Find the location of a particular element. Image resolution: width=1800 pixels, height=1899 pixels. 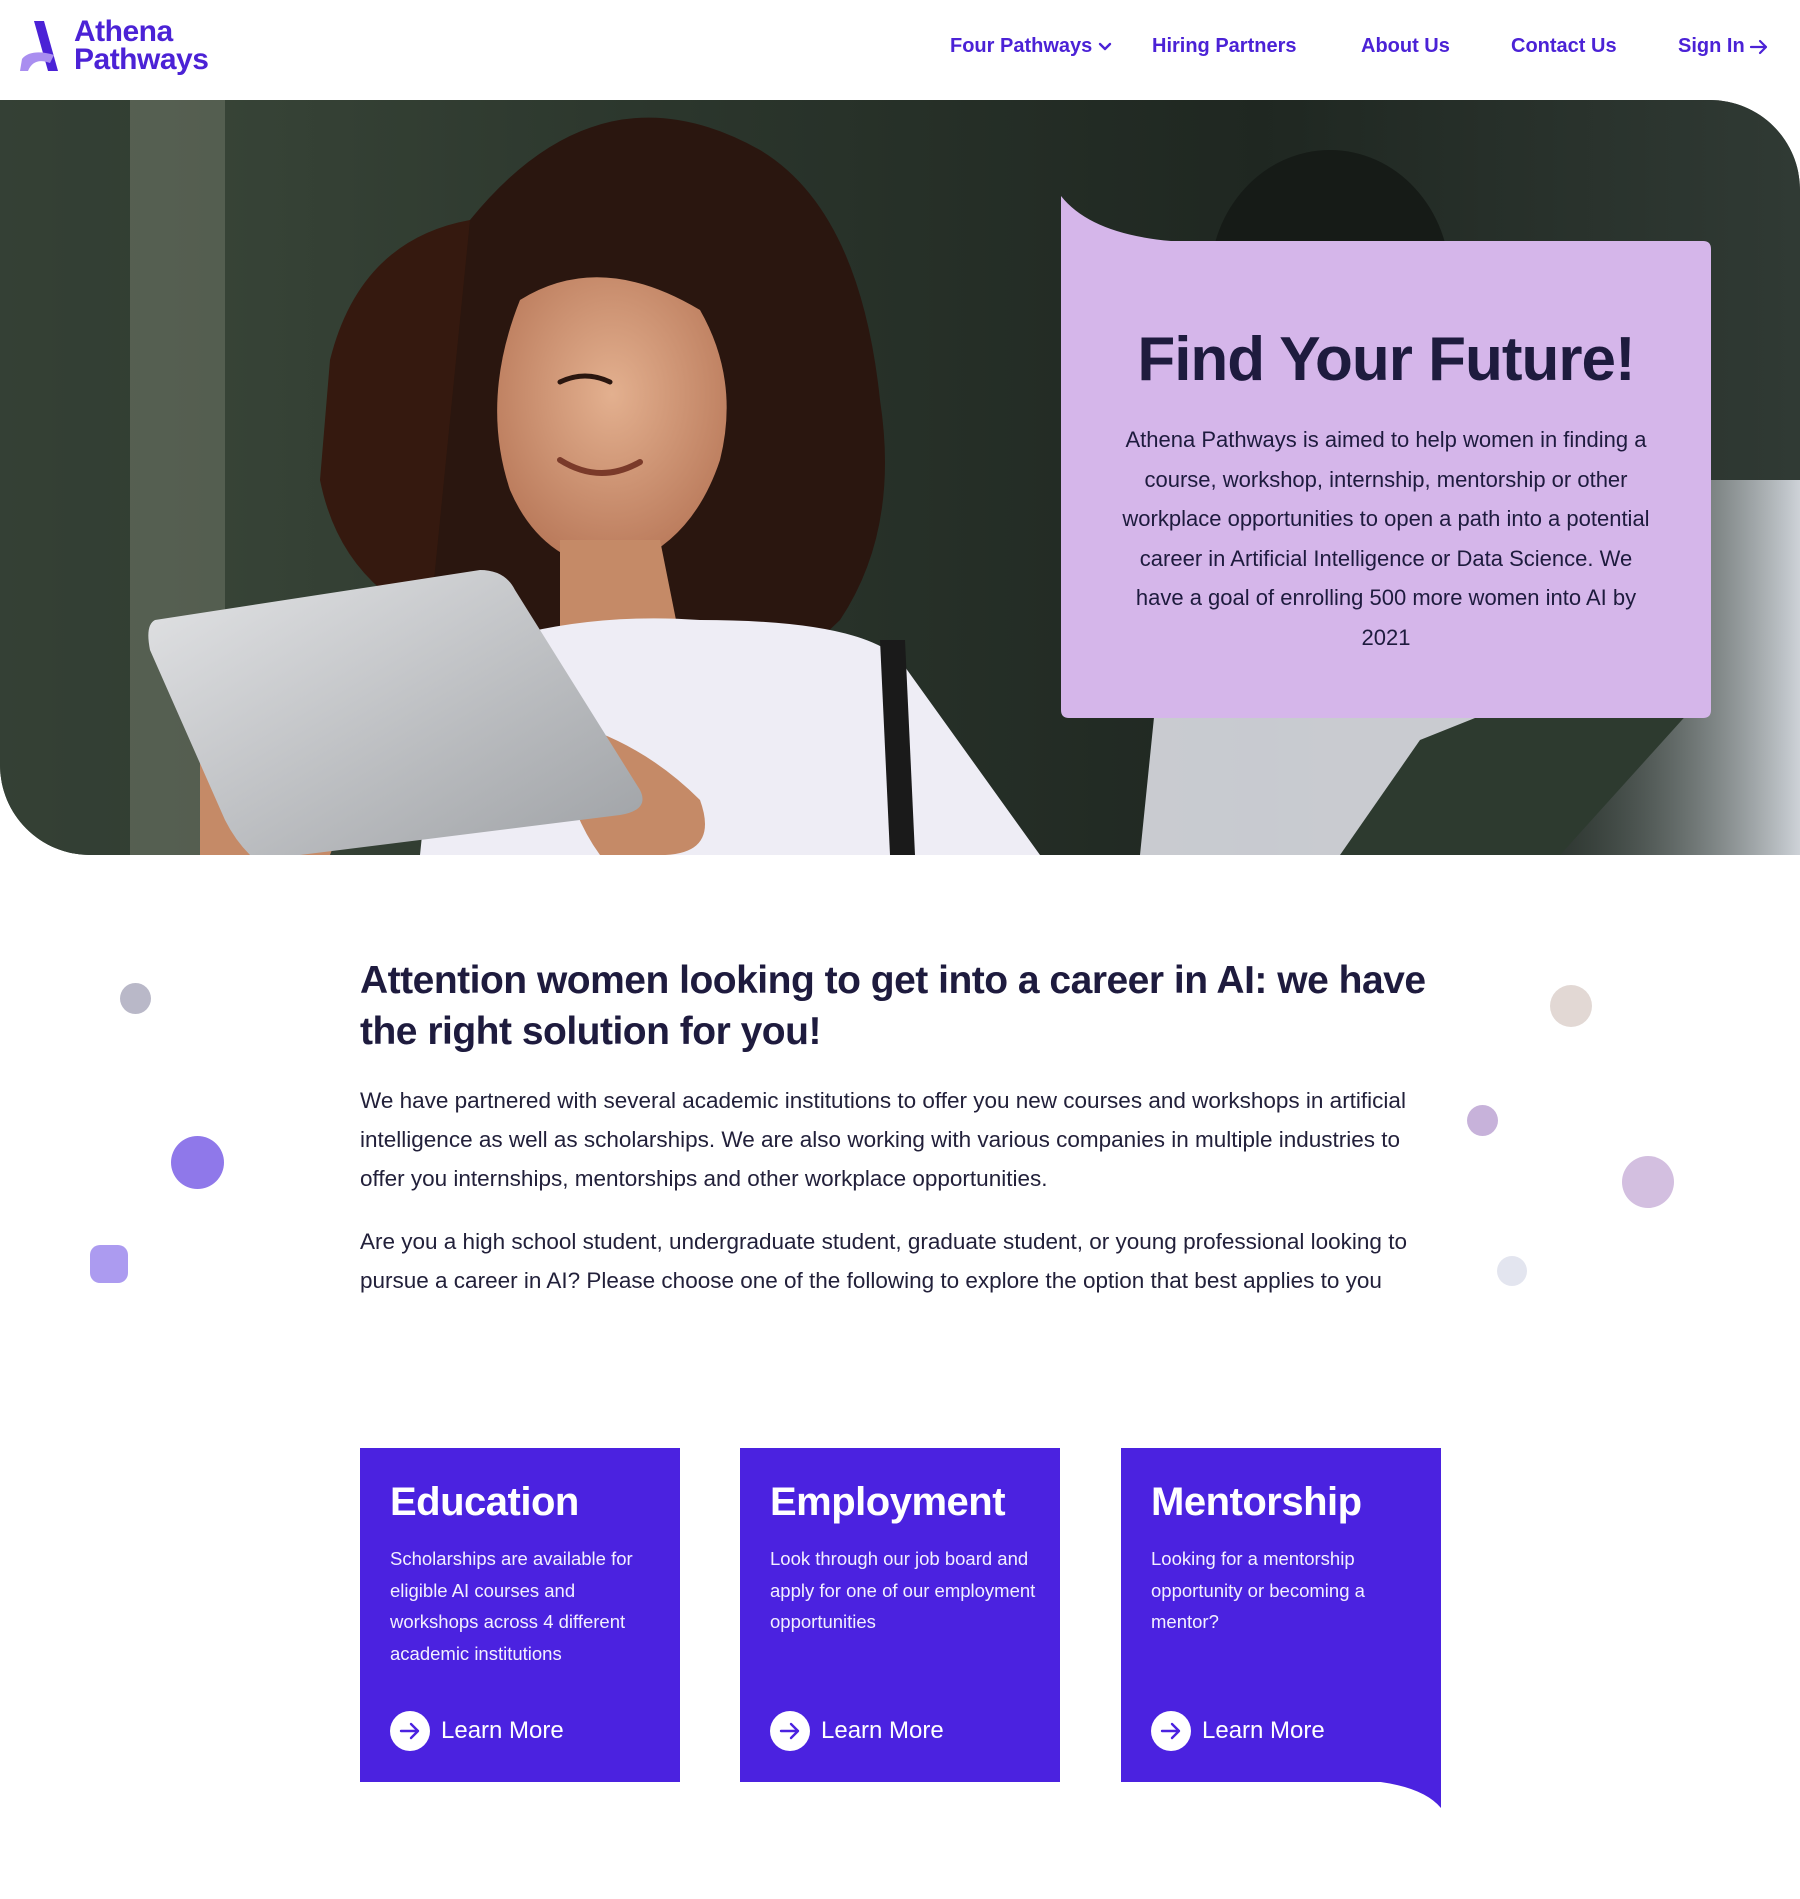

card-title: Education is located at coordinates (484, 1502).